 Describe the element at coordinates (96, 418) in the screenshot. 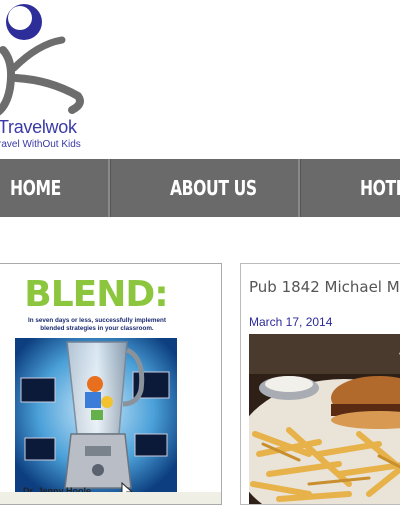

I see `blender-illustration-icon` at that location.